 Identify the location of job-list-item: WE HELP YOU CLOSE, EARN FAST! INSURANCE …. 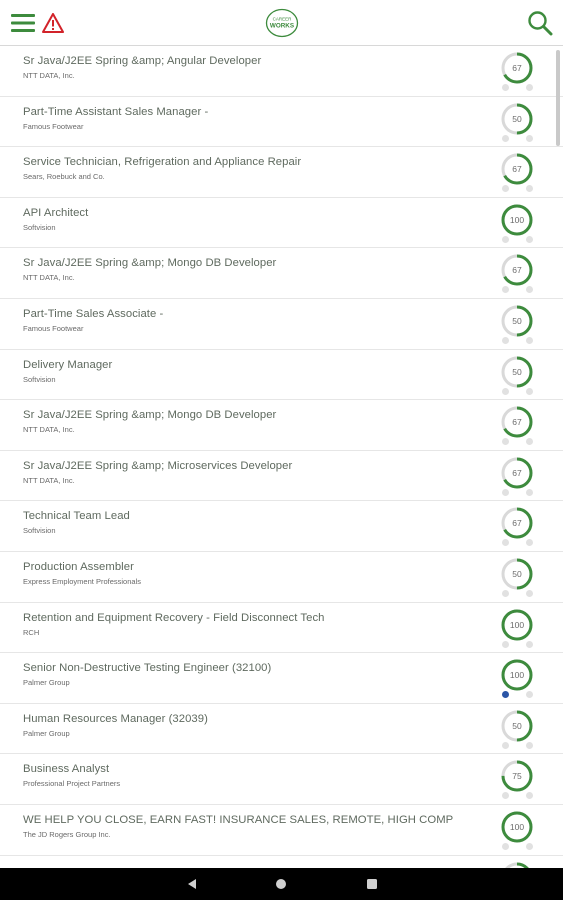
(281, 830).